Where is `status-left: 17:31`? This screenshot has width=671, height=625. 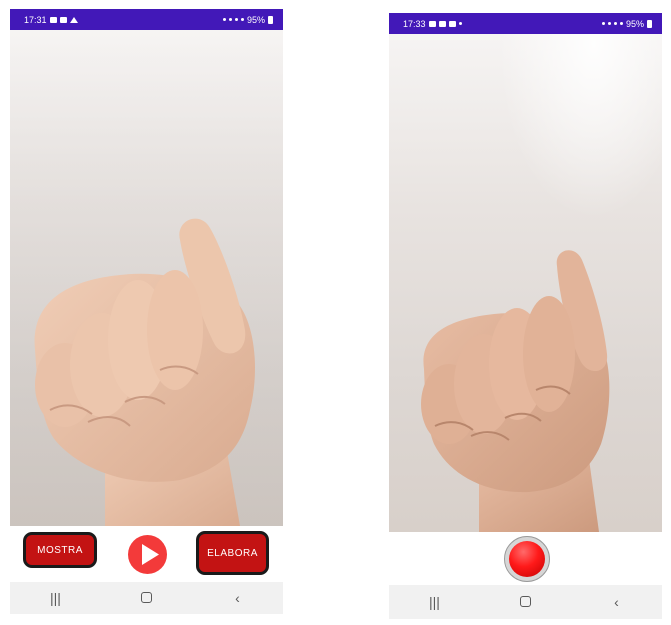 status-left: 17:31 is located at coordinates (51, 20).